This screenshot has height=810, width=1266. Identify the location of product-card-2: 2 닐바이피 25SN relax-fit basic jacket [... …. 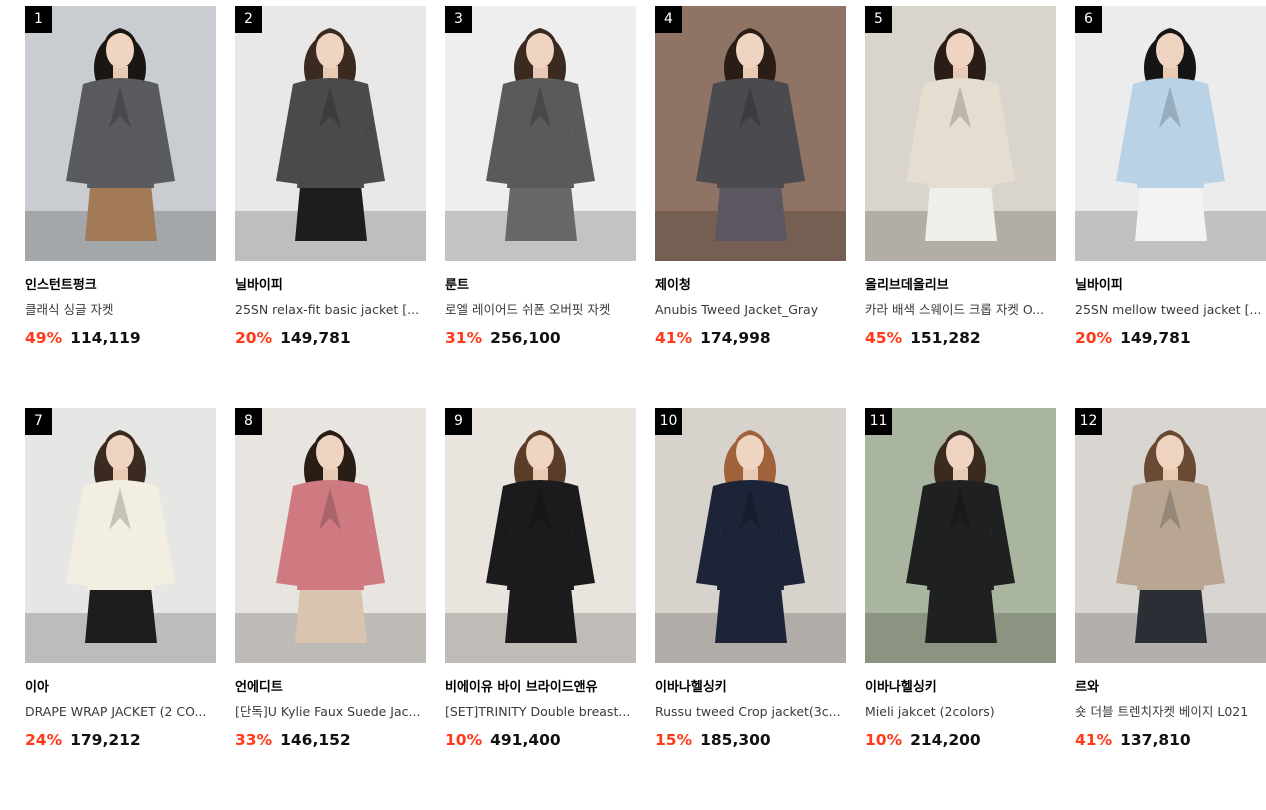
(330, 207).